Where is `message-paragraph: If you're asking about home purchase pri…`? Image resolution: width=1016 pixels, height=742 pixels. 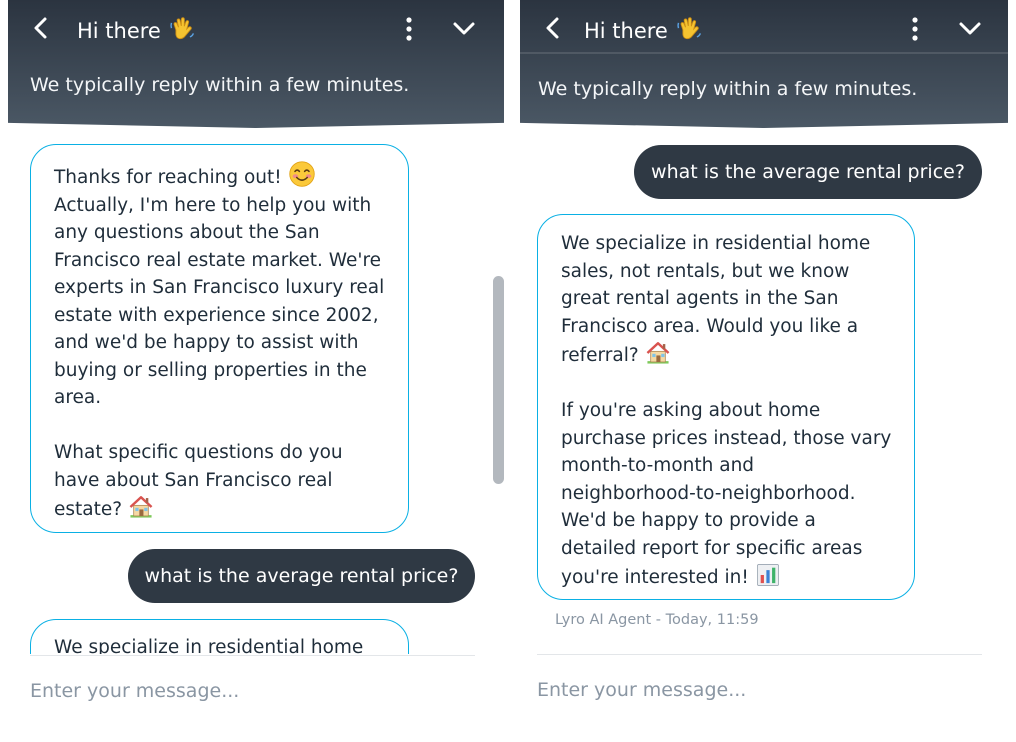
message-paragraph: If you're asking about home purchase pri… is located at coordinates (727, 494).